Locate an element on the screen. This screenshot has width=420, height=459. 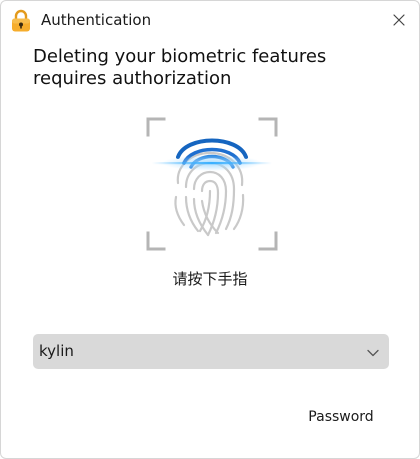
auth-message-line-1: Deleting your biometric features is located at coordinates (180, 56).